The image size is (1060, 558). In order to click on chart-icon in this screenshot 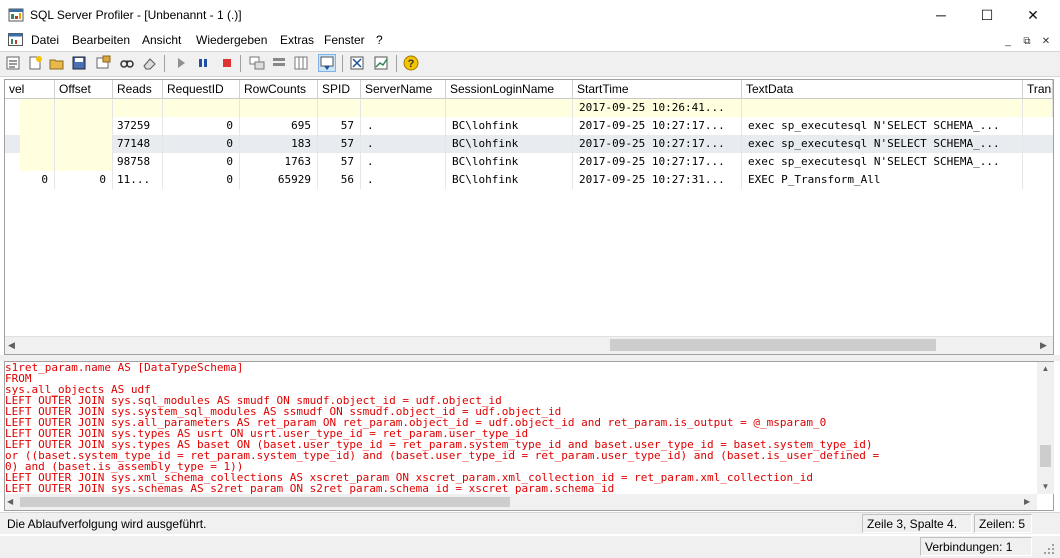, I will do `click(381, 63)`.